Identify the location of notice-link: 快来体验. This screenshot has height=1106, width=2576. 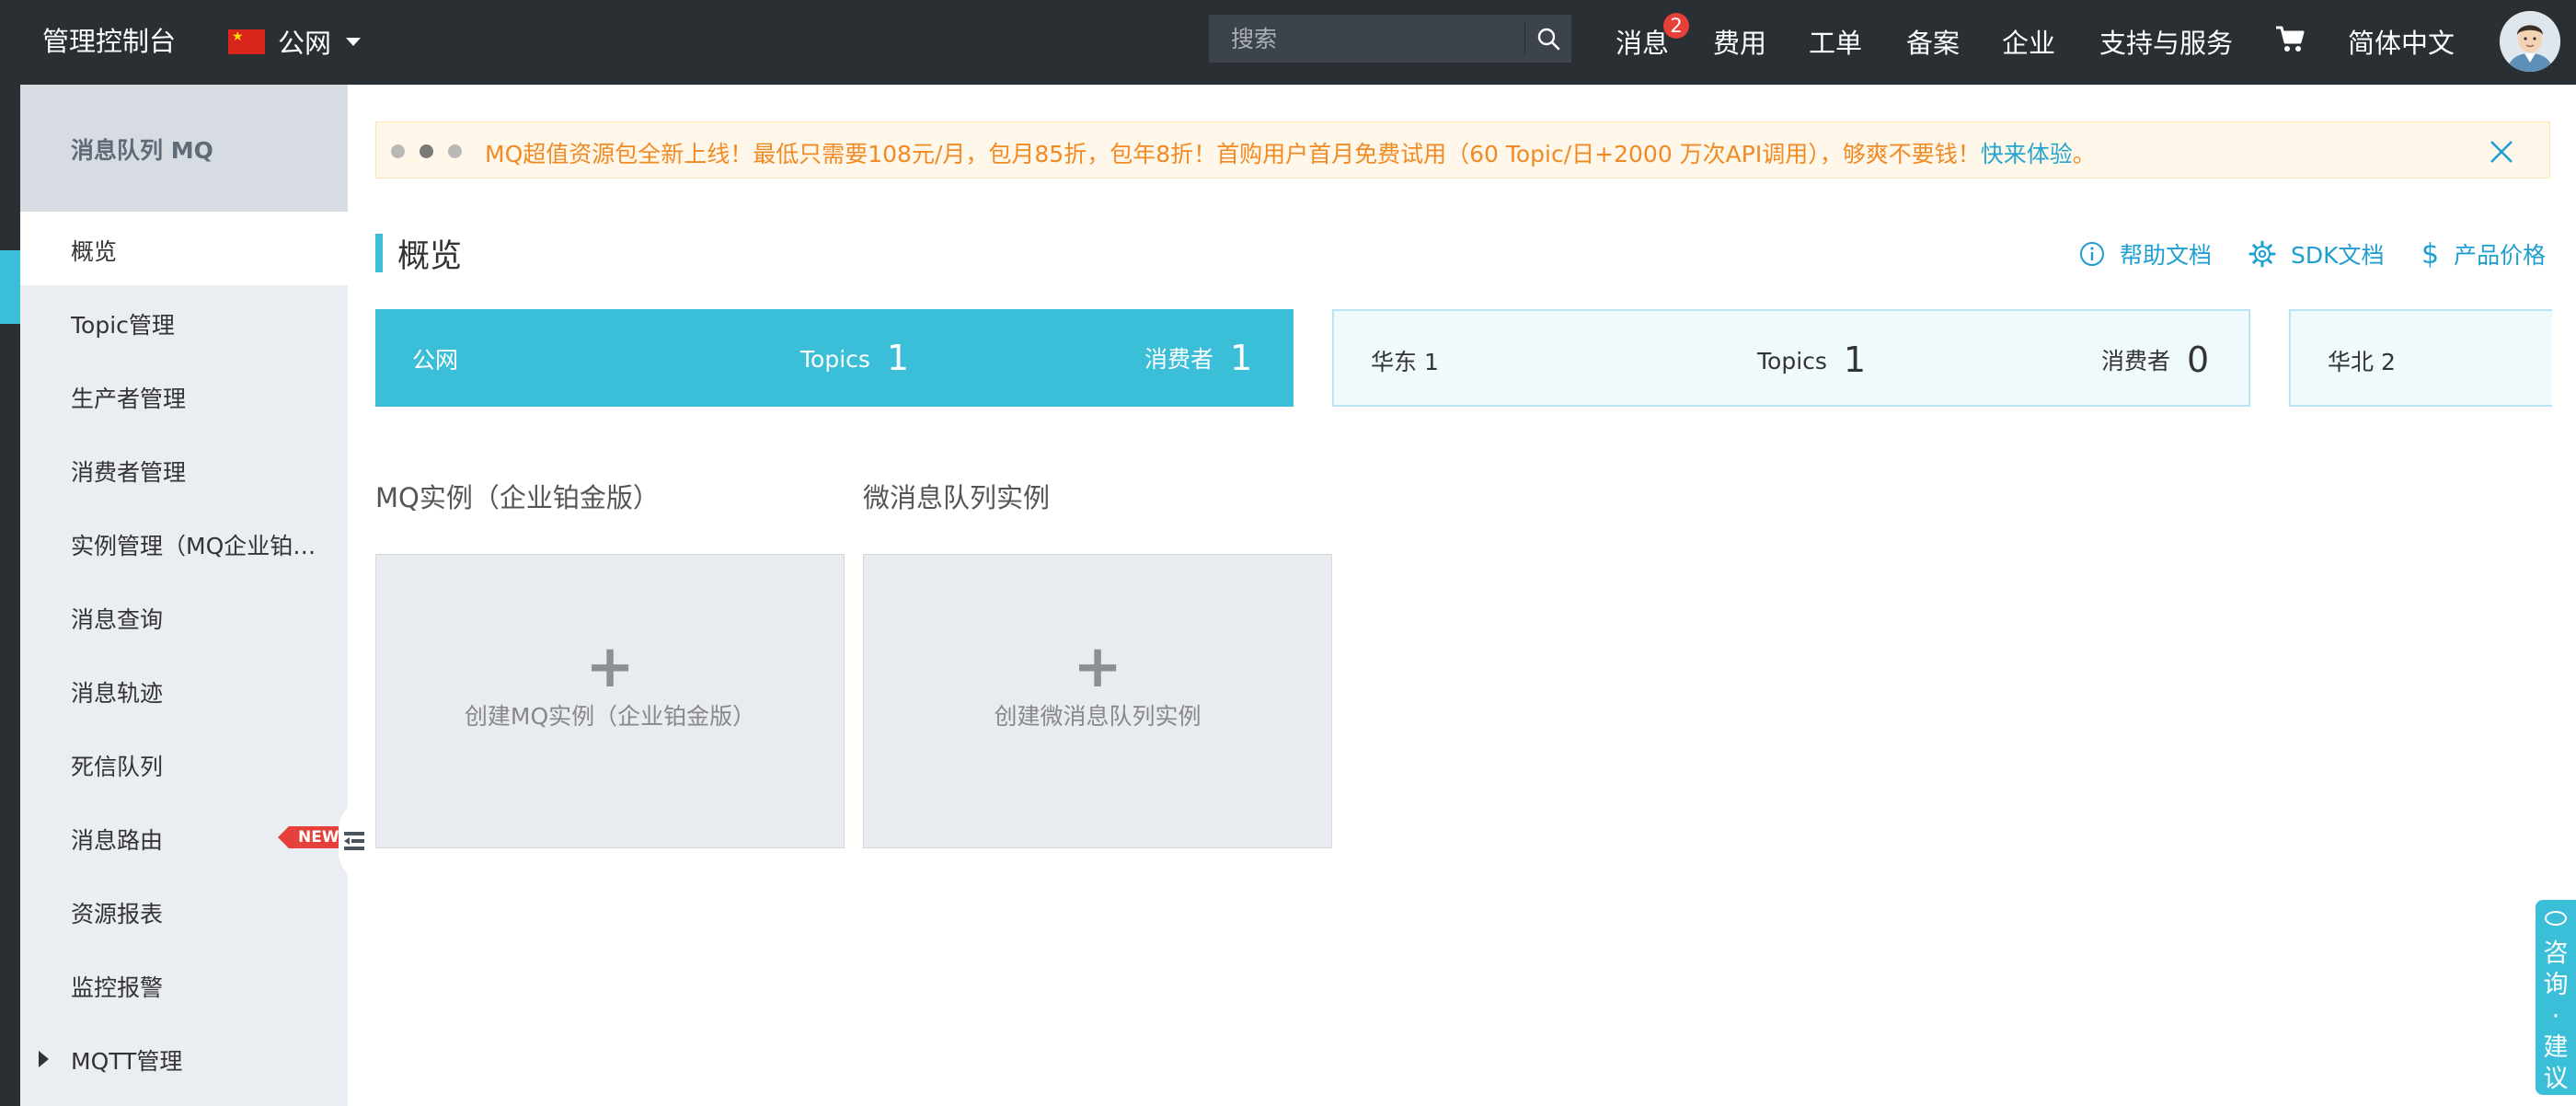
(2027, 154).